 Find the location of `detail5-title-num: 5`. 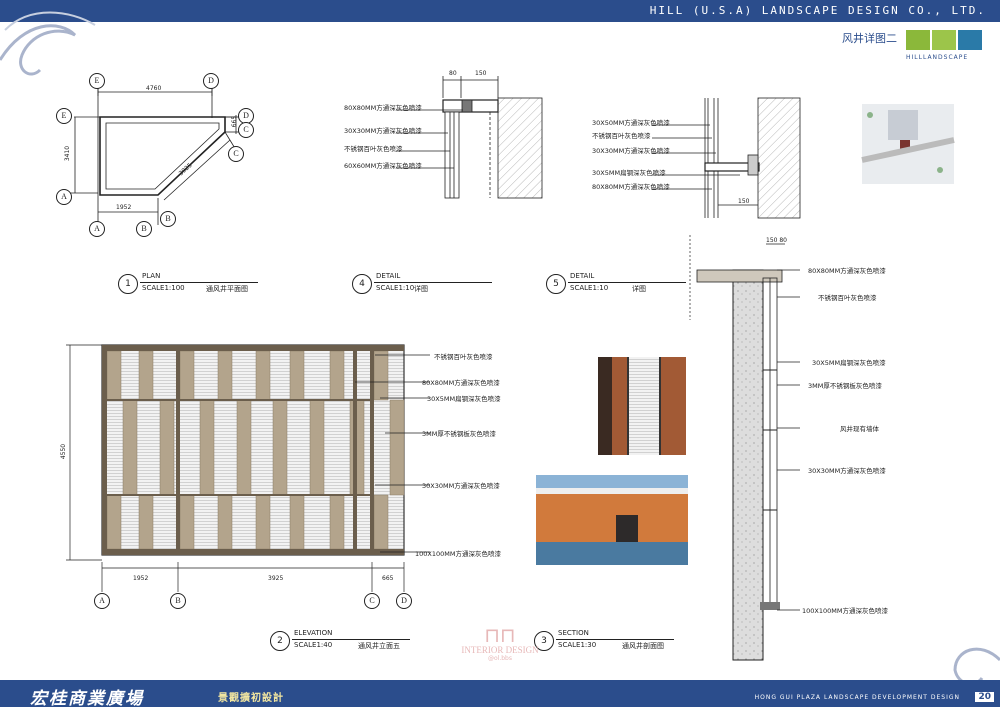

detail5-title-num: 5 is located at coordinates (556, 284).